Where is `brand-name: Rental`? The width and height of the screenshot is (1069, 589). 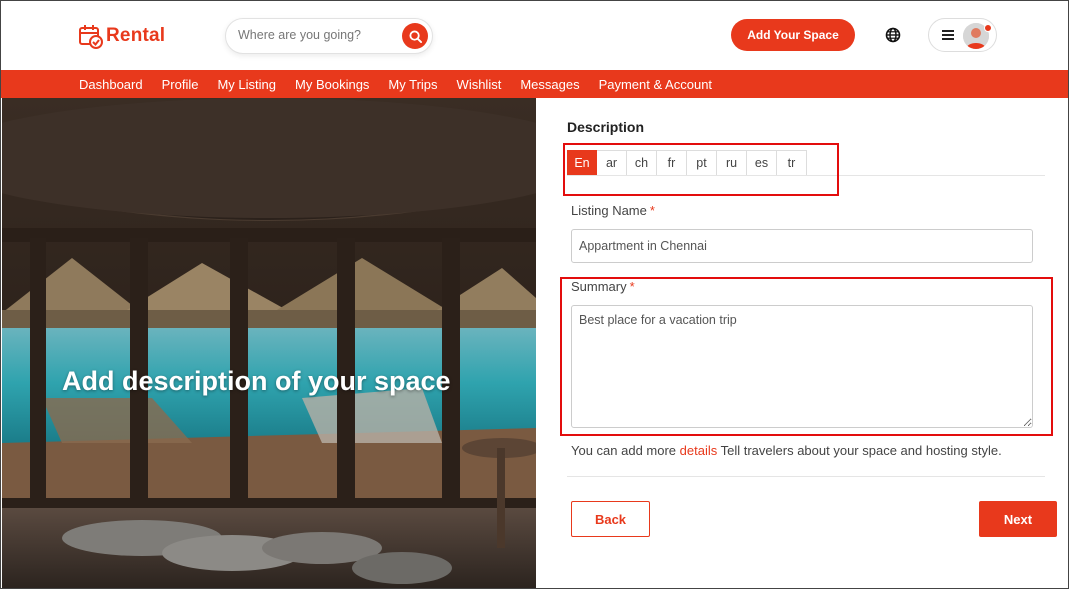
brand-name: Rental is located at coordinates (136, 35).